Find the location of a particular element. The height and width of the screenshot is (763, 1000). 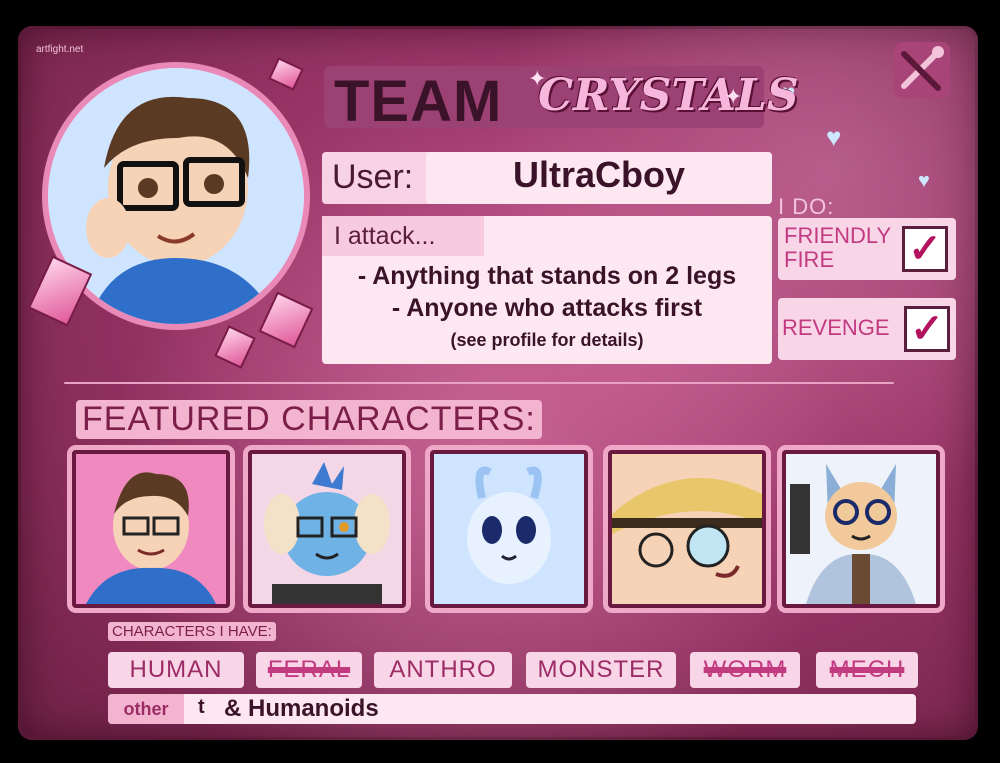

attack-note: (see profile for details) is located at coordinates (547, 340).